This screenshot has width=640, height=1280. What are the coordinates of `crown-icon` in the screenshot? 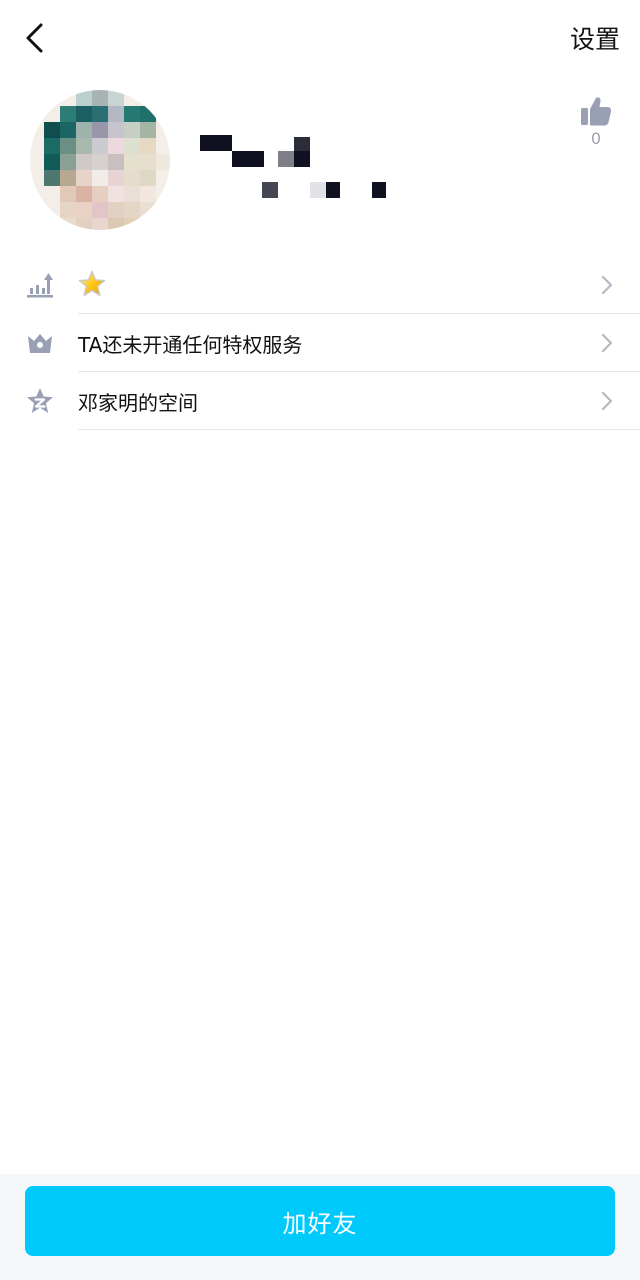 It's located at (40, 343).